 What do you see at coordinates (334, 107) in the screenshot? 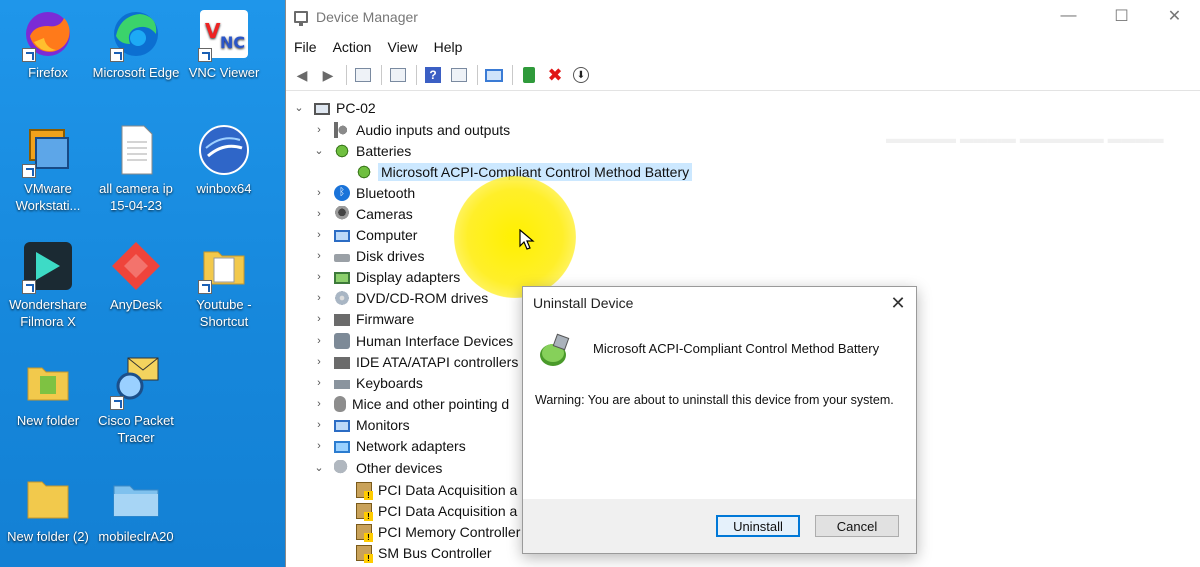
I see `tree-root: ⌄ PC-02` at bounding box center [334, 107].